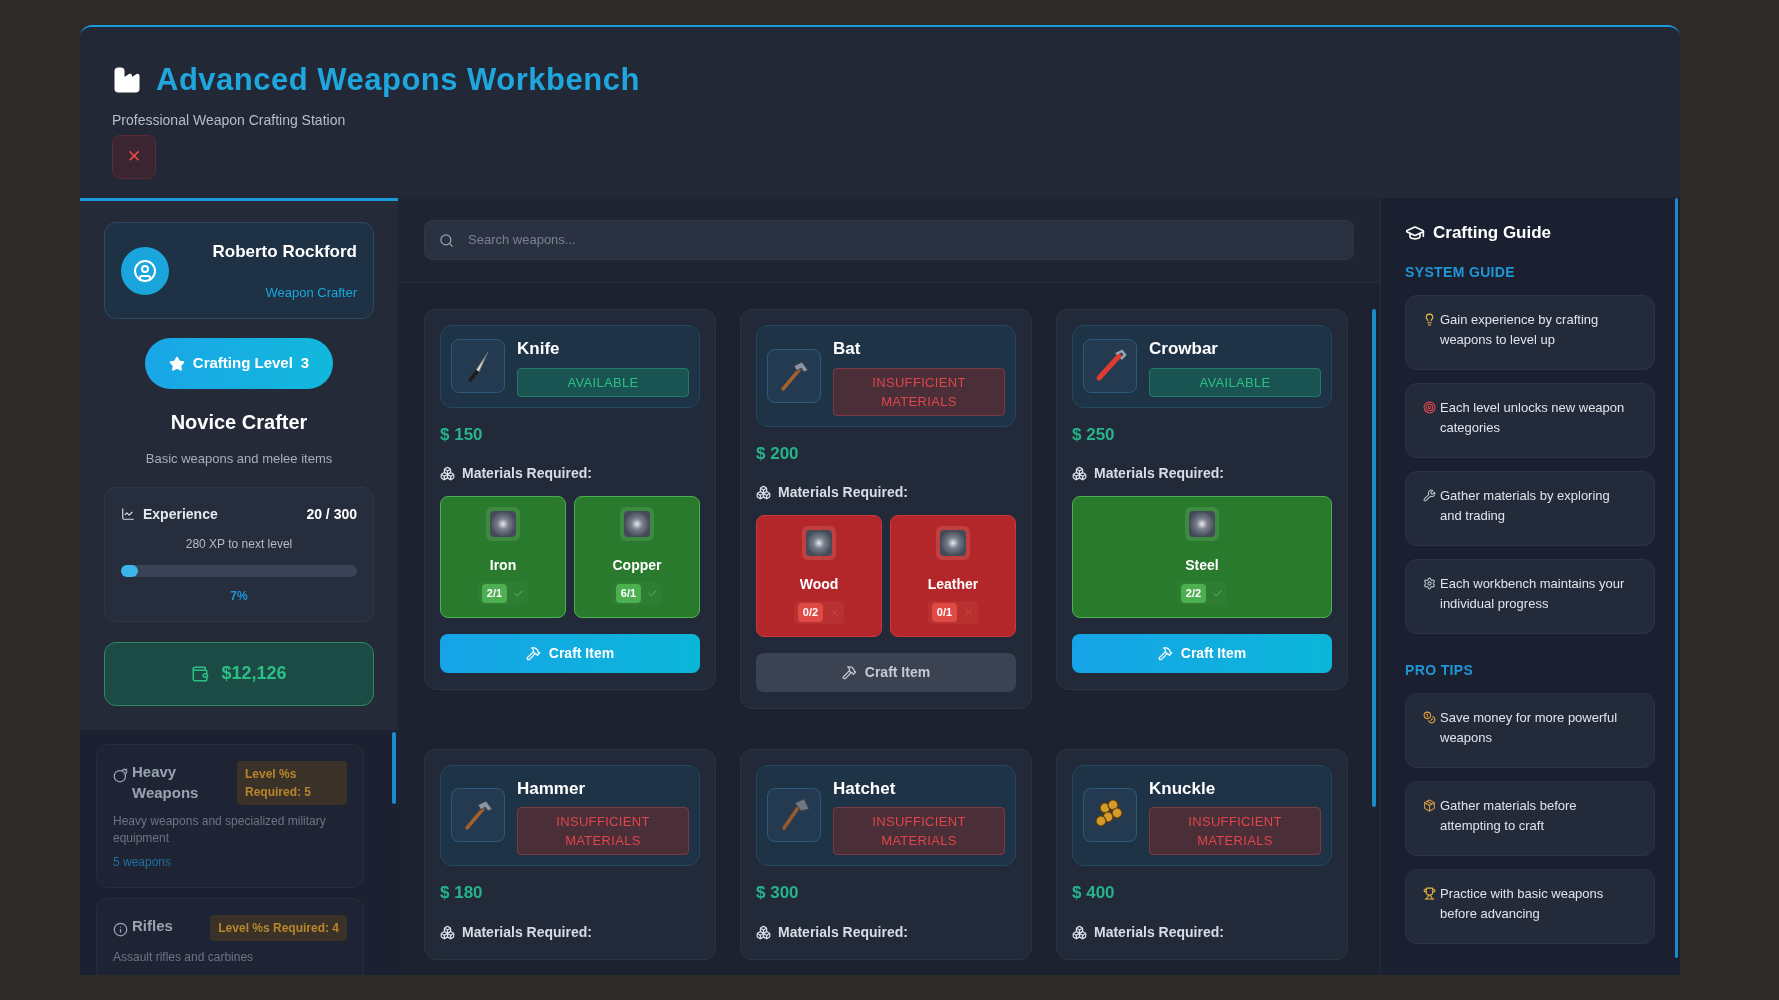  Describe the element at coordinates (1429, 717) in the screenshot. I see `coins-icon` at that location.